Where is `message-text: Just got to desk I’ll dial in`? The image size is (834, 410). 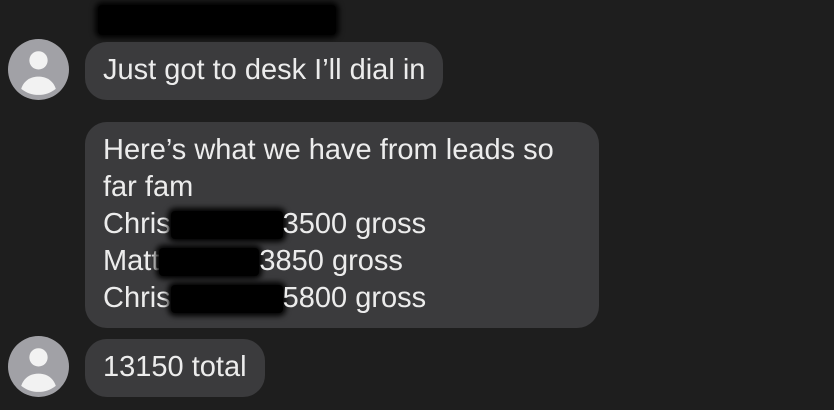 message-text: Just got to desk I’ll dial in is located at coordinates (264, 70).